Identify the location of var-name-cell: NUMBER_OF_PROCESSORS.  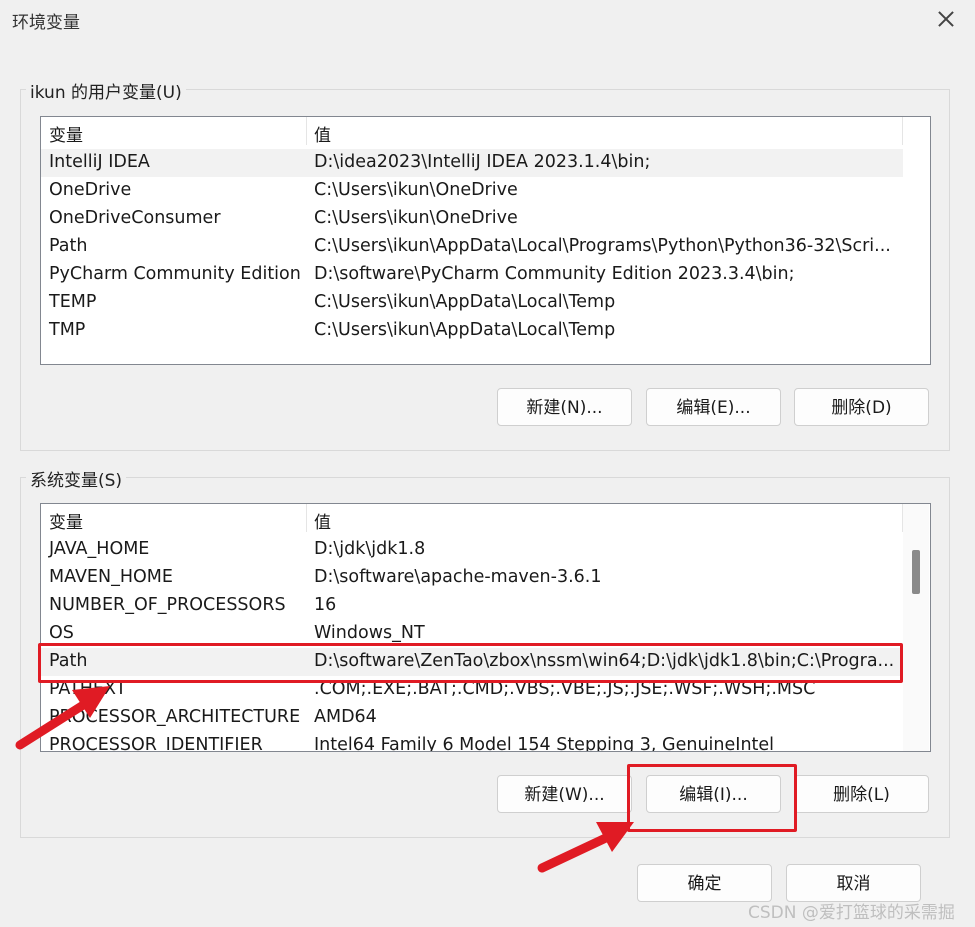
(167, 605).